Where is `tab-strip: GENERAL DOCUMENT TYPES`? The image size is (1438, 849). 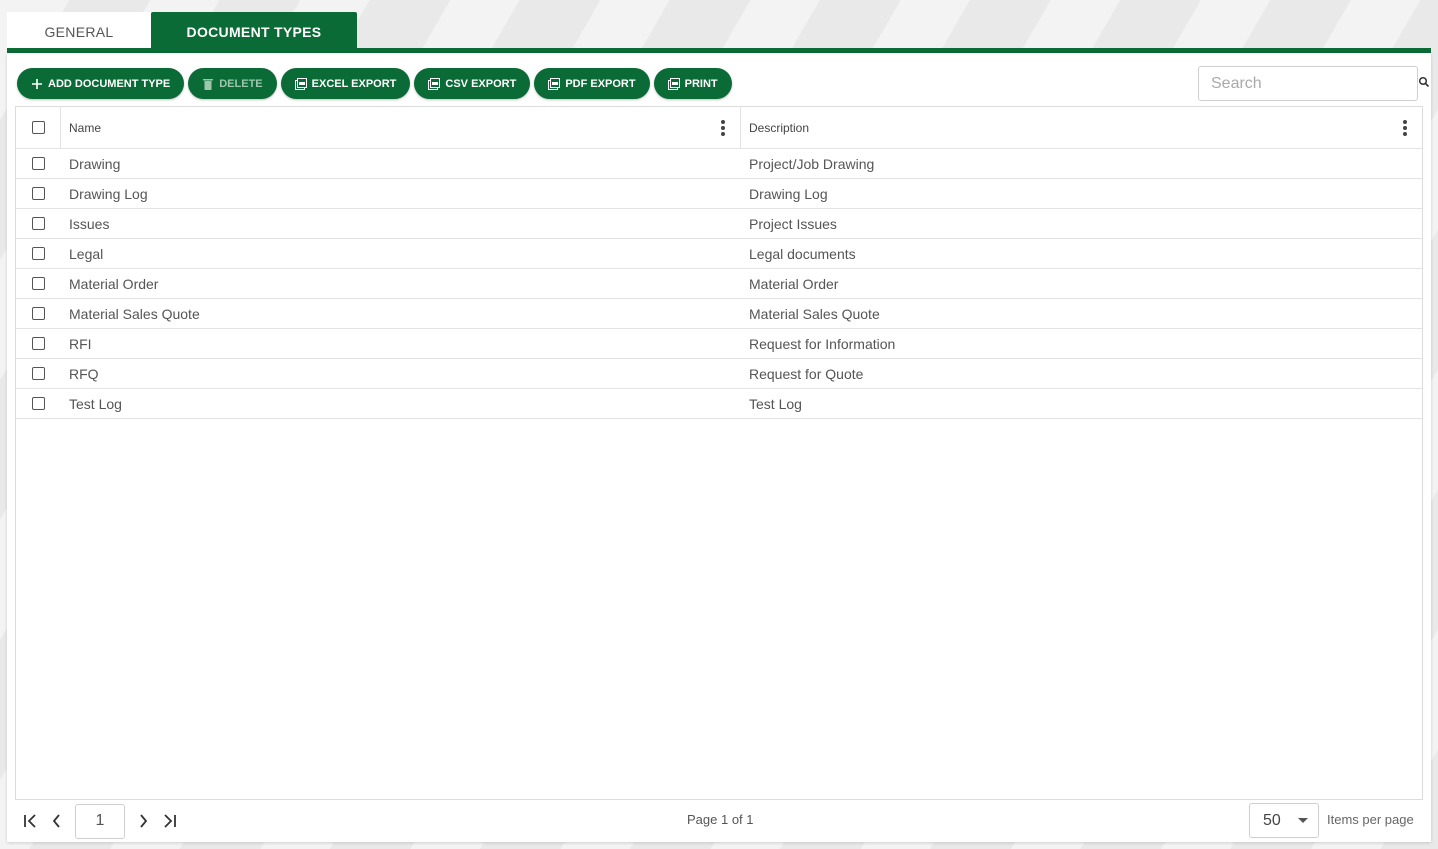 tab-strip: GENERAL DOCUMENT TYPES is located at coordinates (182, 32).